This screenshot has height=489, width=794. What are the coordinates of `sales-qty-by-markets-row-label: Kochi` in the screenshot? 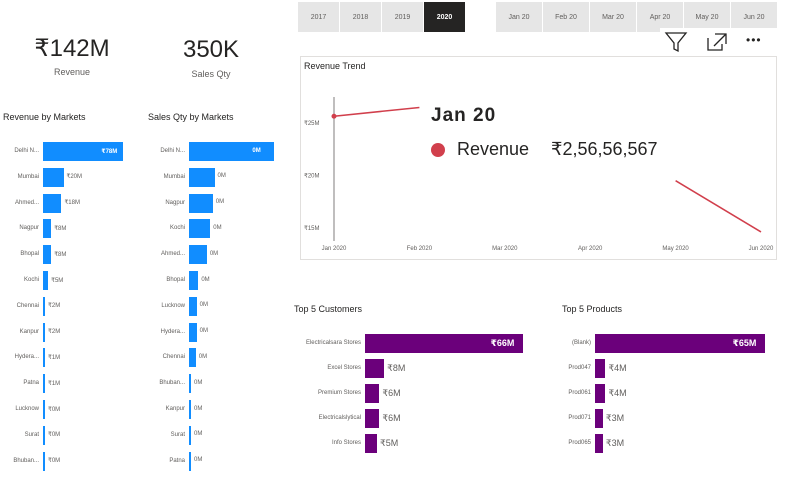 It's located at (177, 228).